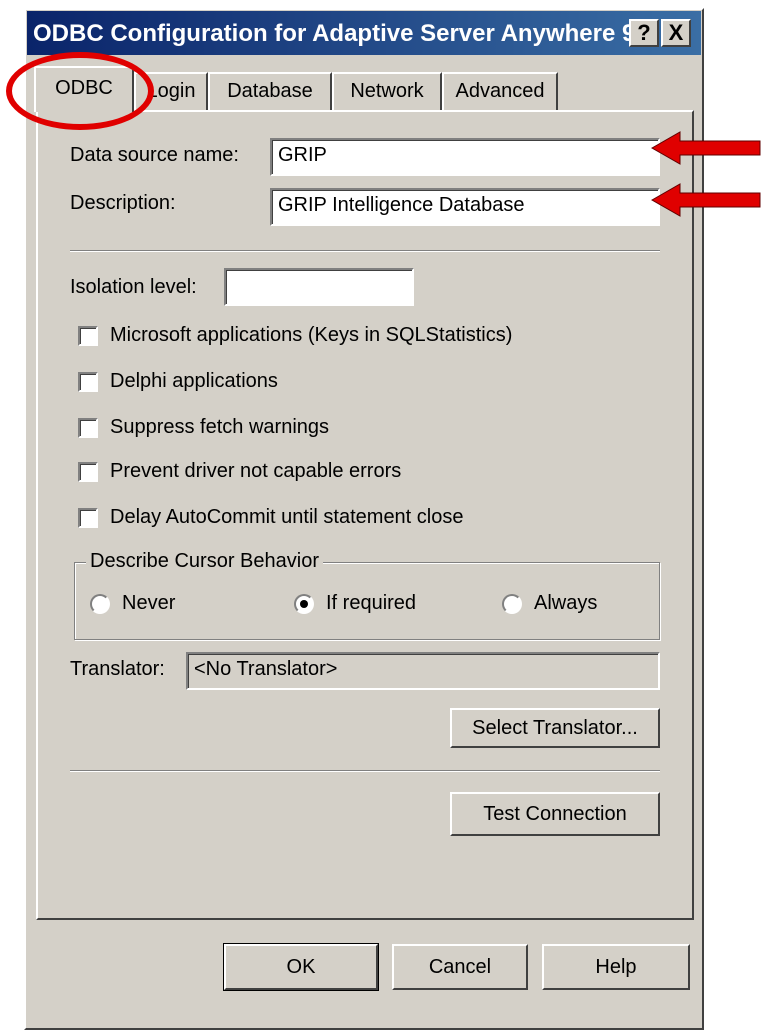 The width and height of the screenshot is (762, 1032). Describe the element at coordinates (616, 967) in the screenshot. I see `help-button: Help` at that location.